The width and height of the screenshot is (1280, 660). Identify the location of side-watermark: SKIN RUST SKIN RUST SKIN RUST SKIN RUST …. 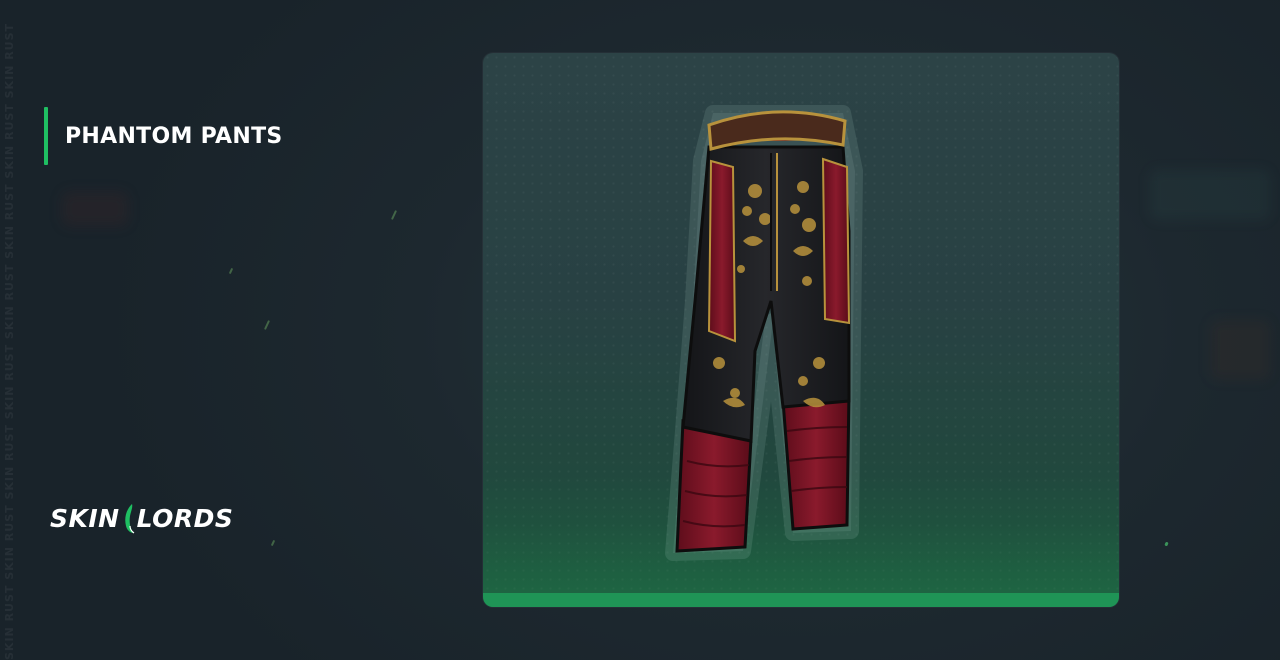
(9, 341).